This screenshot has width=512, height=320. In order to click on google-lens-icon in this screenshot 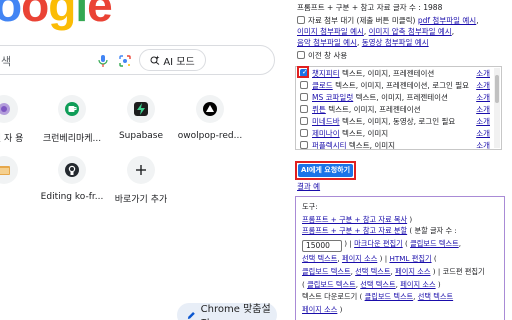, I will do `click(125, 61)`.